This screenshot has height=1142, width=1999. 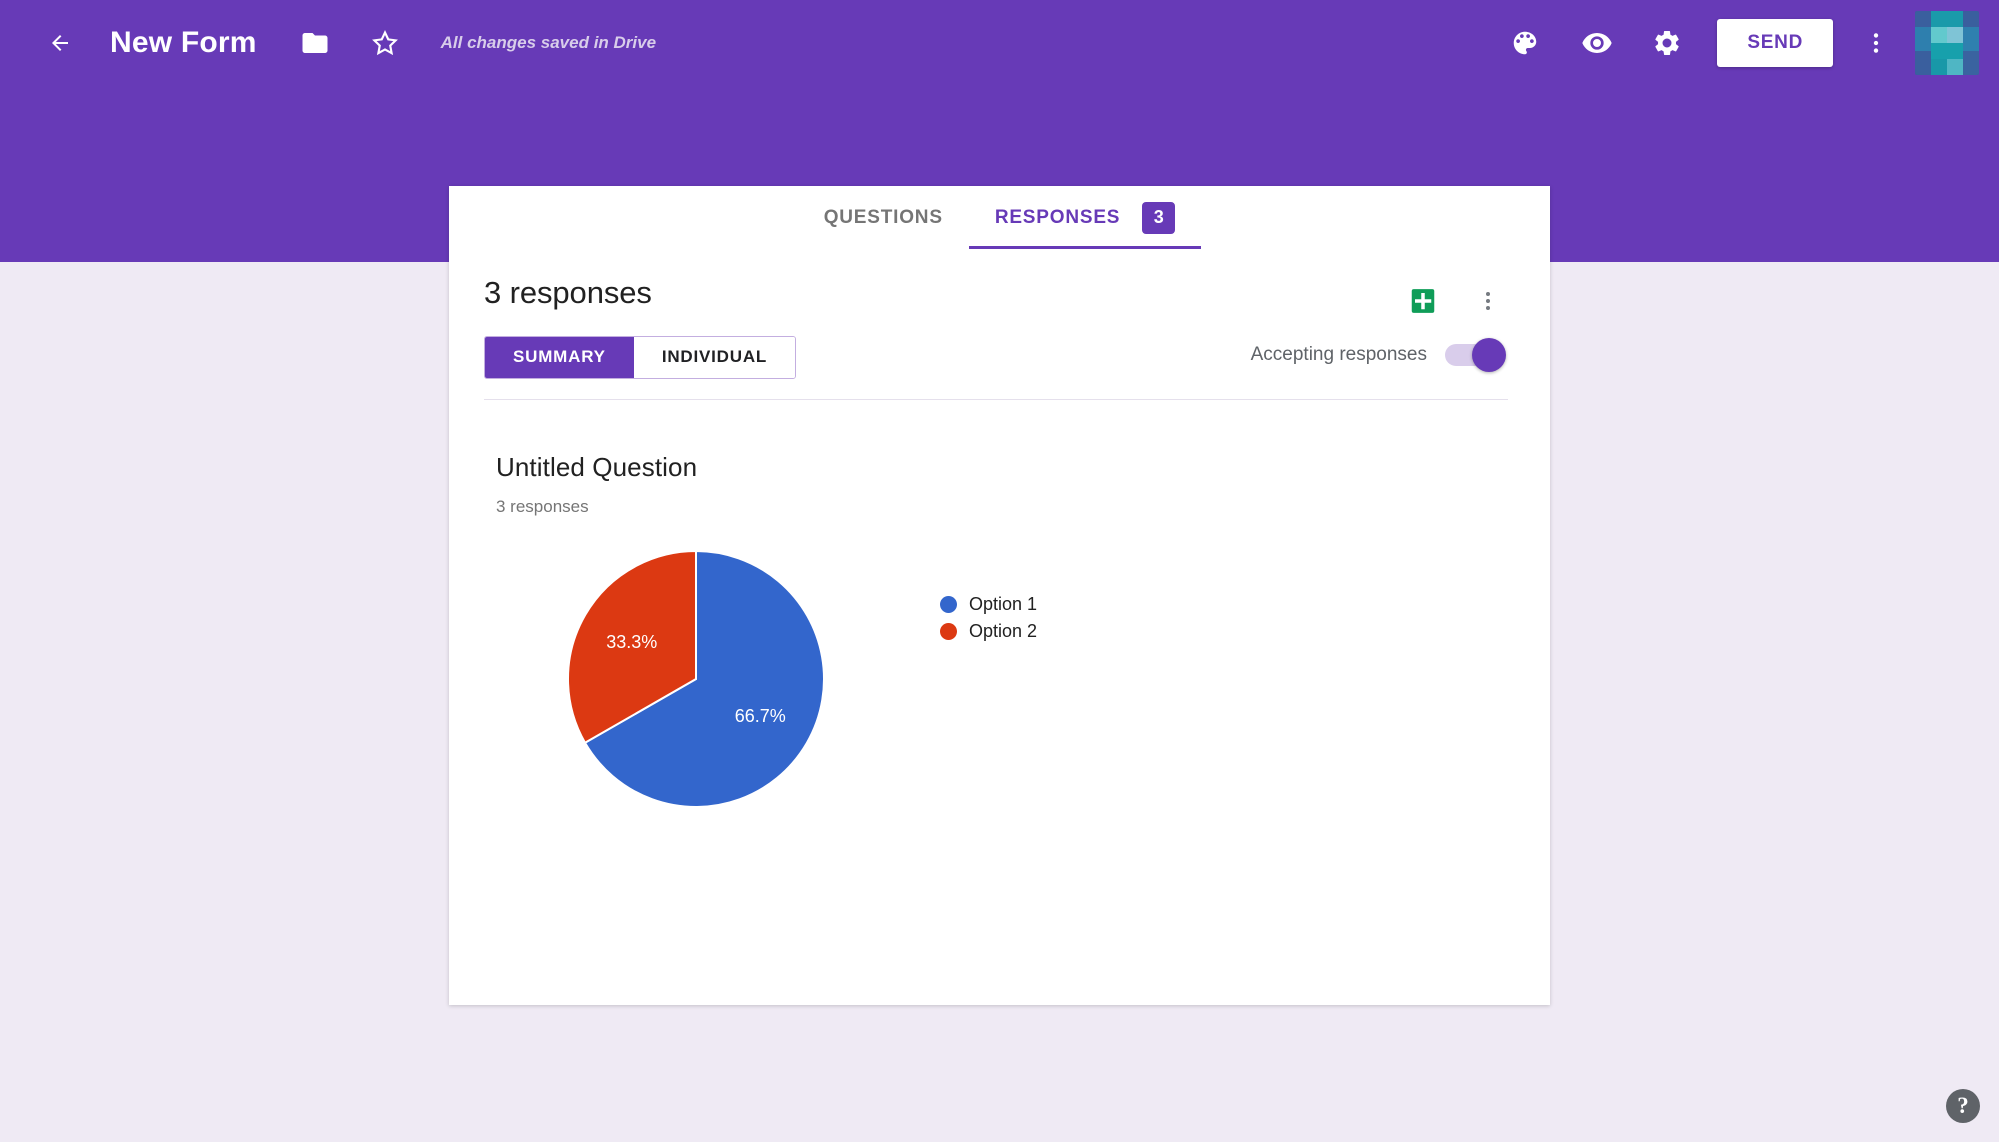 What do you see at coordinates (1023, 679) in the screenshot?
I see `pie-chart-area: 66.7% 33.3% Option 1 Option 2` at bounding box center [1023, 679].